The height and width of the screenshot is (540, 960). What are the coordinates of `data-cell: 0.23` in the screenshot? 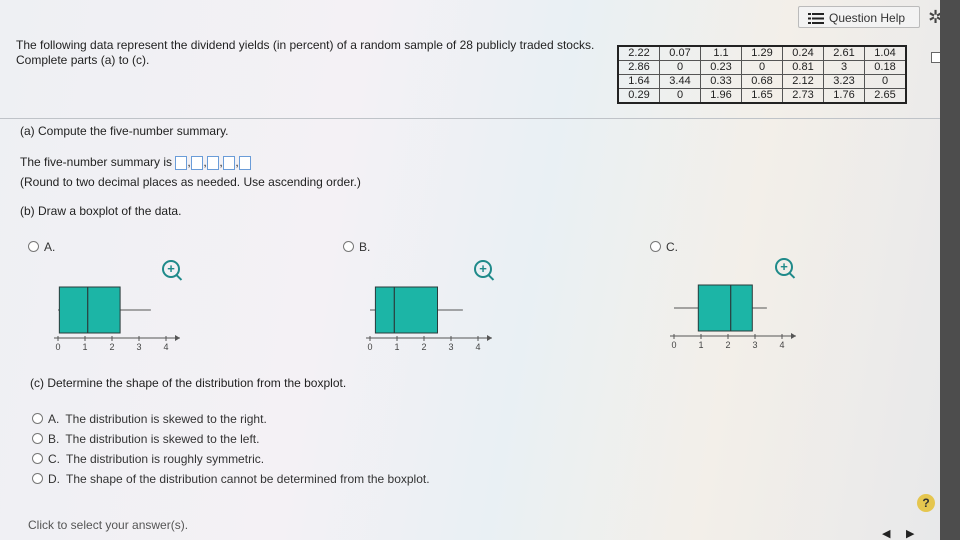 It's located at (721, 67).